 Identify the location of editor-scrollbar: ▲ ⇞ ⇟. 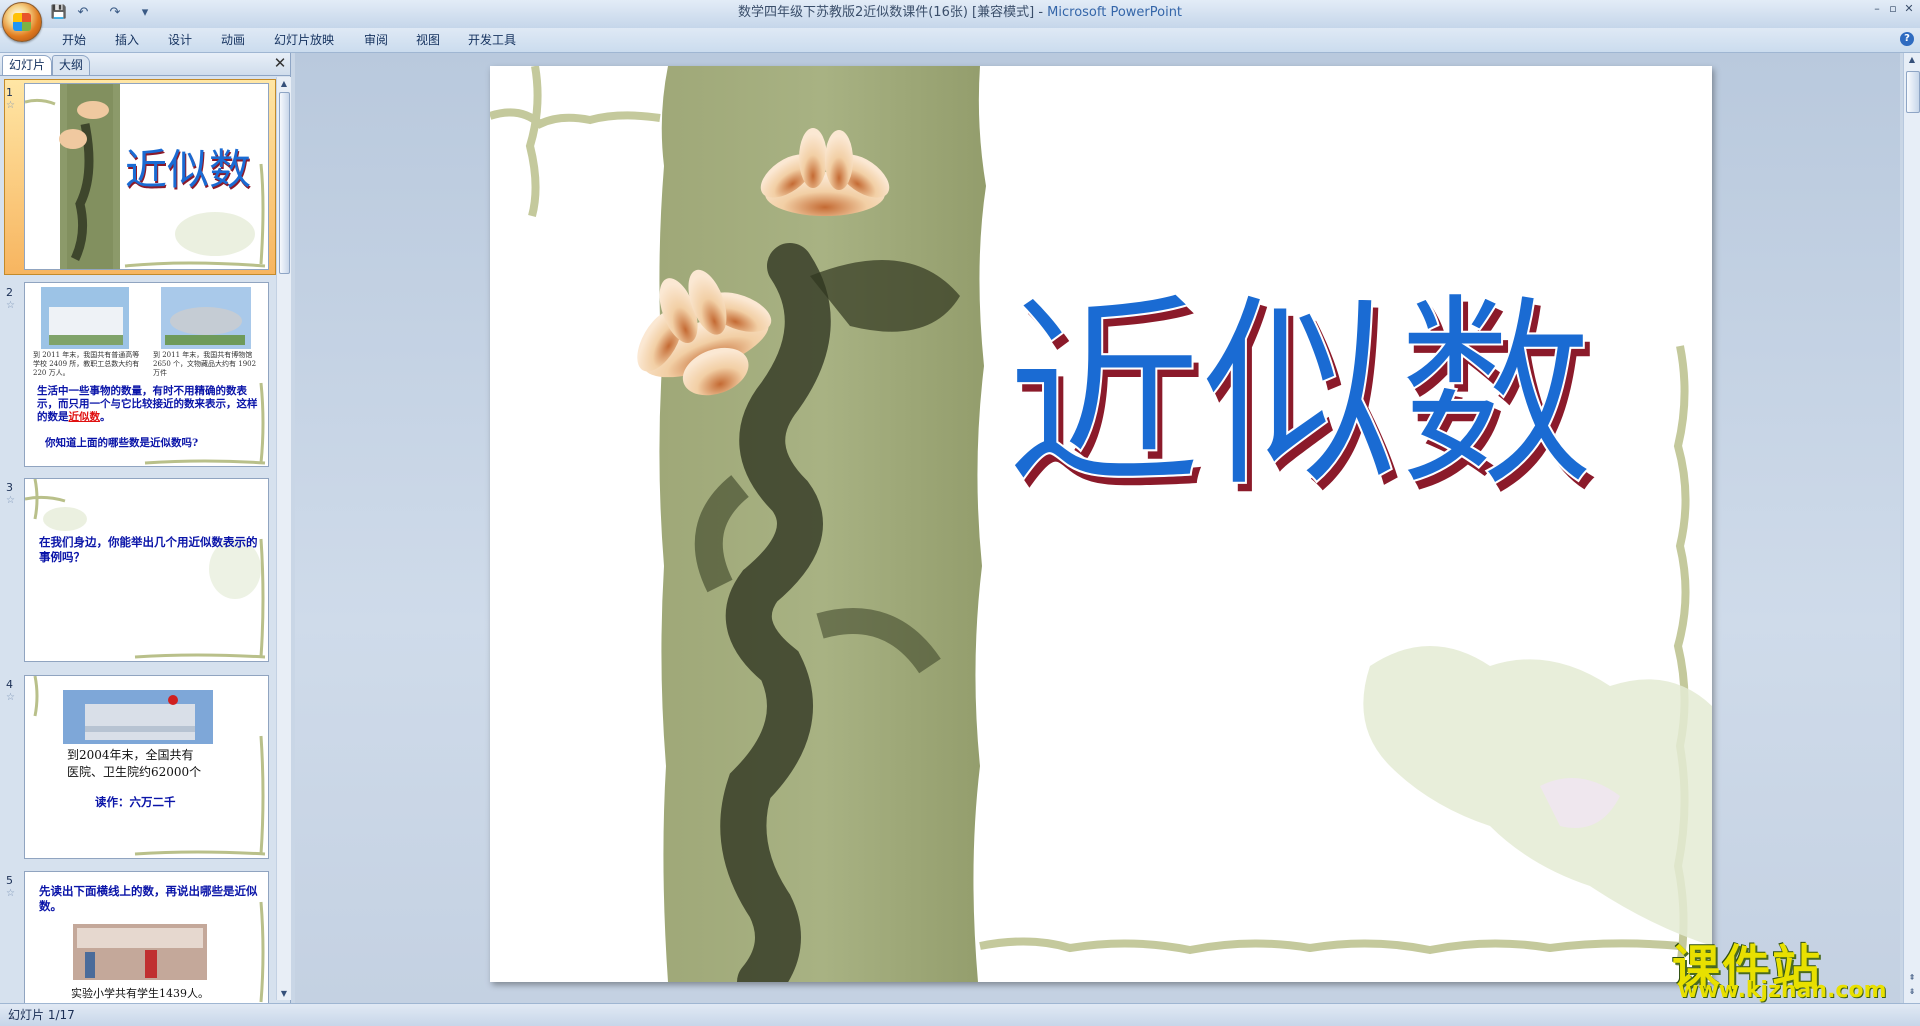
(1911, 528).